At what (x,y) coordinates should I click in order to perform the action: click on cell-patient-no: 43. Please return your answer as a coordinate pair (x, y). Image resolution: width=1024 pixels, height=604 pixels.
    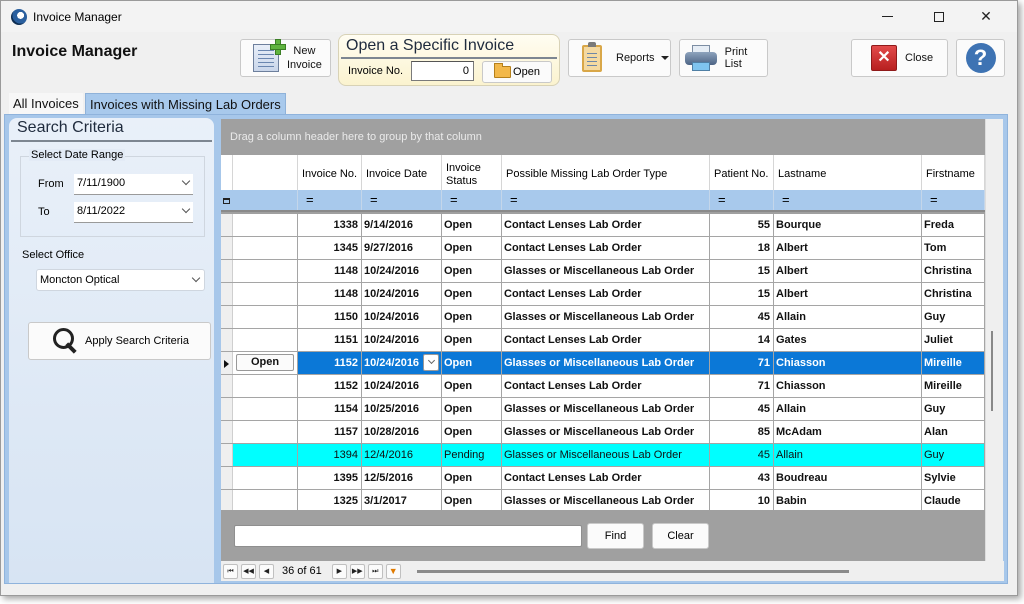
    Looking at the image, I should click on (742, 478).